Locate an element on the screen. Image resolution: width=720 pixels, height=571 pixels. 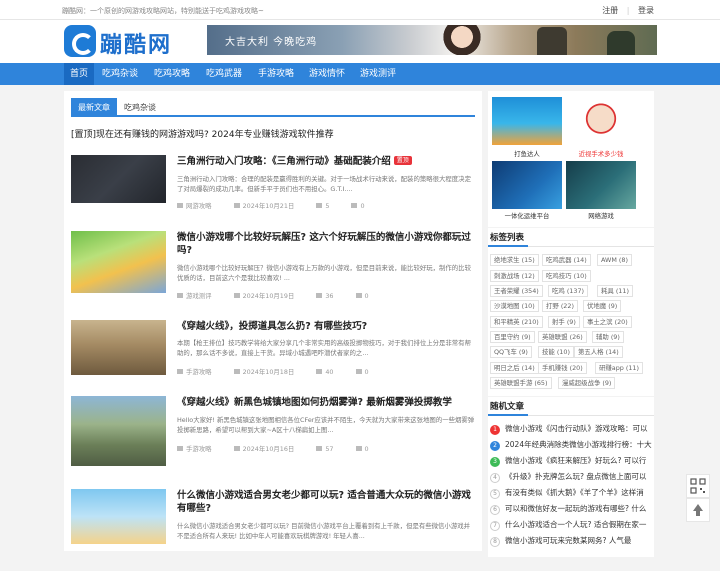
tag-link: 事土之滨 (20) is located at coordinates (607, 322).